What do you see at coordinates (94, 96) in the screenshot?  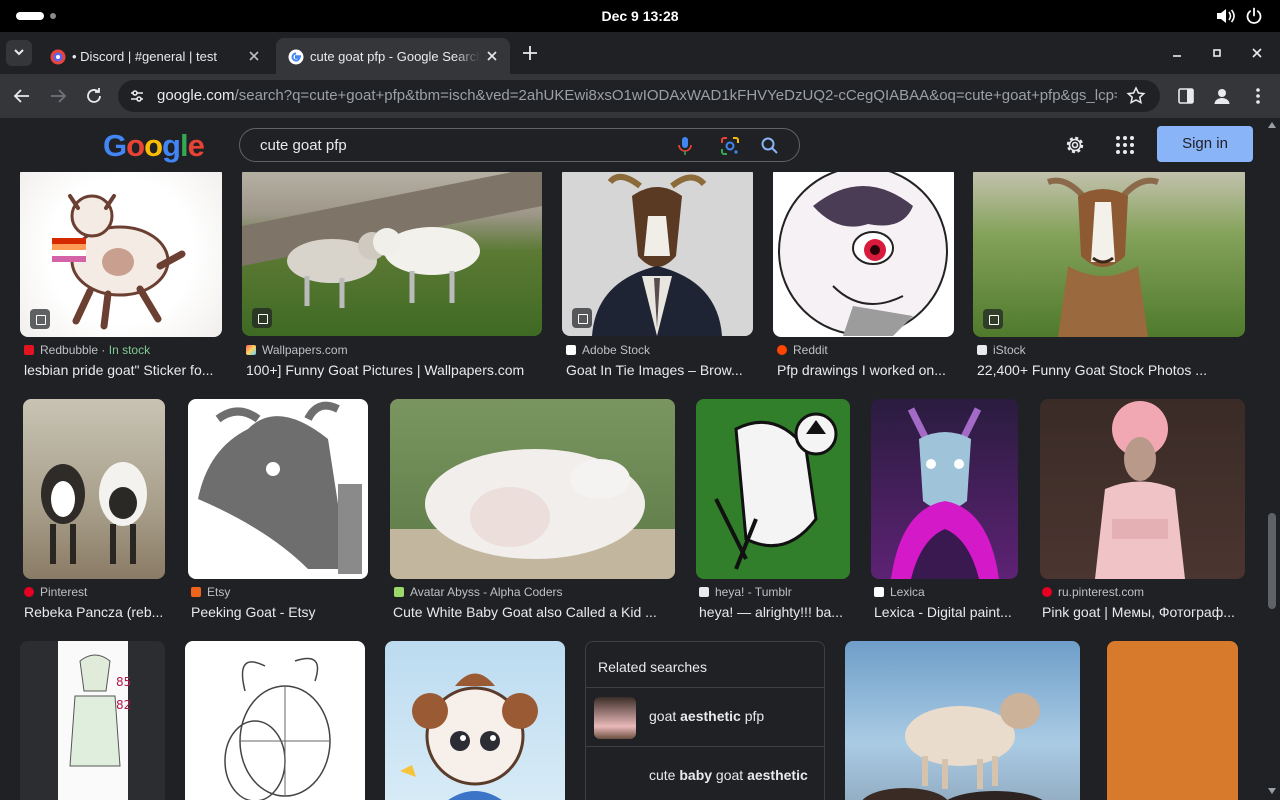 I see `reload-icon` at bounding box center [94, 96].